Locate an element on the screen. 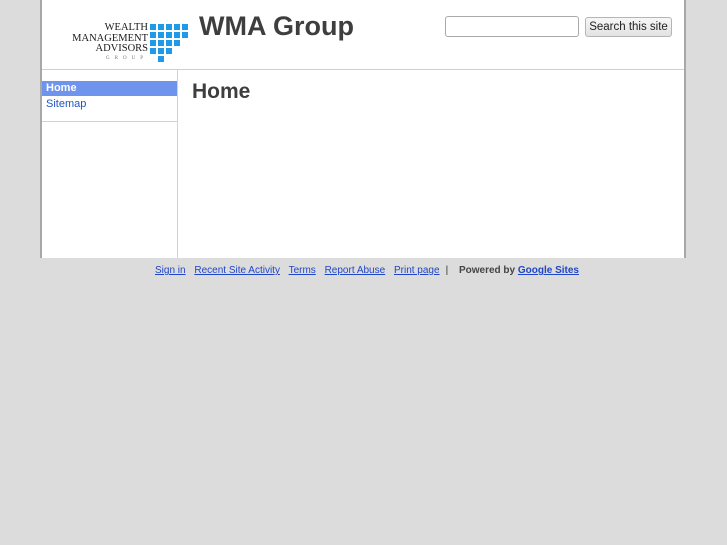 Image resolution: width=727 pixels, height=545 pixels. page-title: Home is located at coordinates (221, 91).